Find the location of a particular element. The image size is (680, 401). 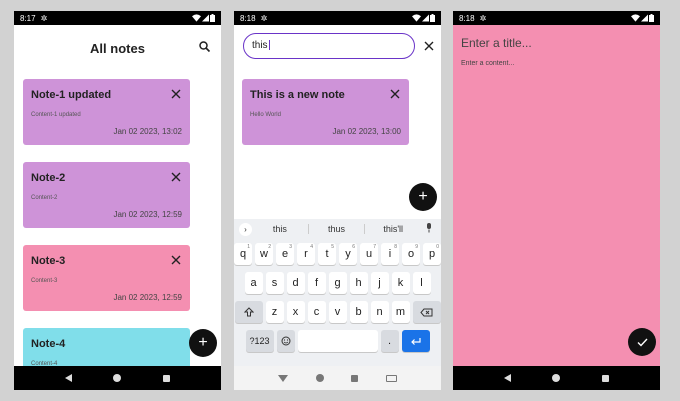

key-label: n is located at coordinates (379, 312).